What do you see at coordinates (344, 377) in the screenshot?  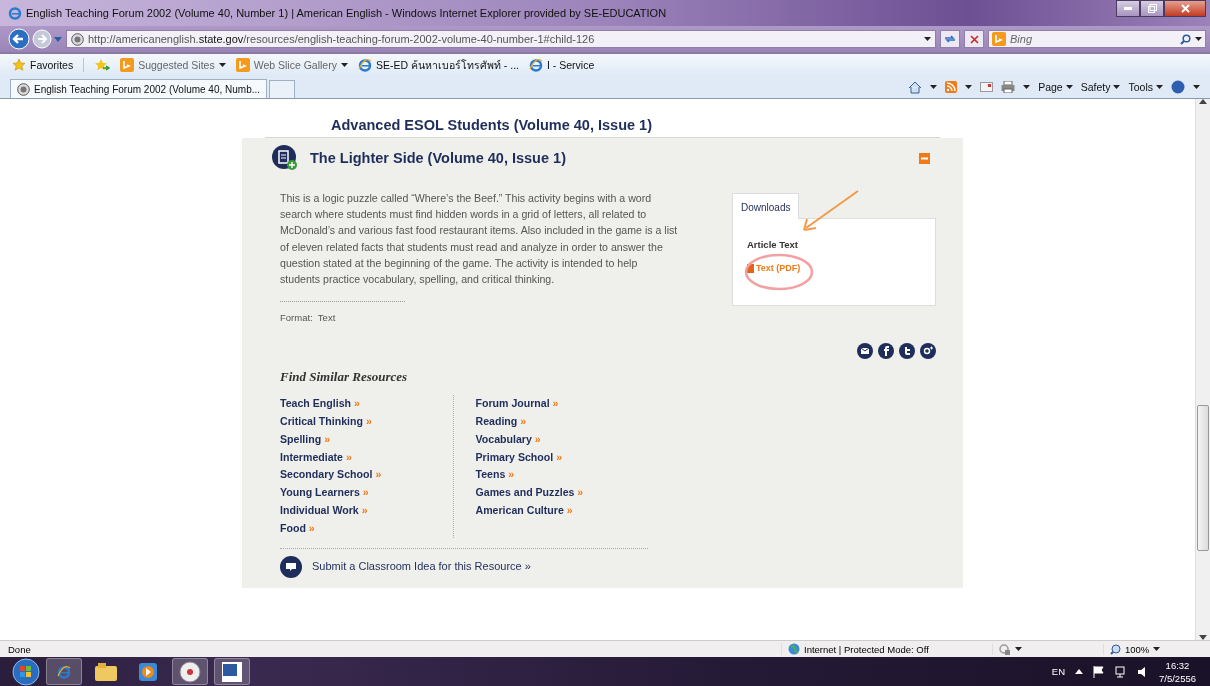 I see `section-heading: Find Similar Resources` at bounding box center [344, 377].